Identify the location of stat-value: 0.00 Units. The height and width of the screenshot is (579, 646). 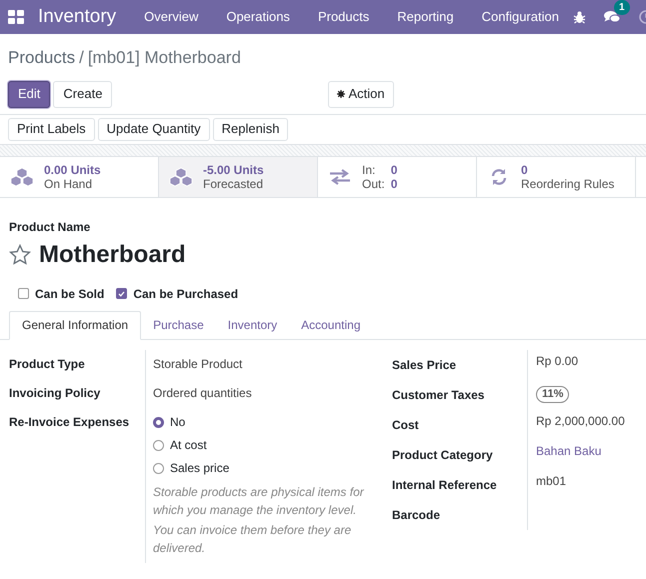
(72, 169).